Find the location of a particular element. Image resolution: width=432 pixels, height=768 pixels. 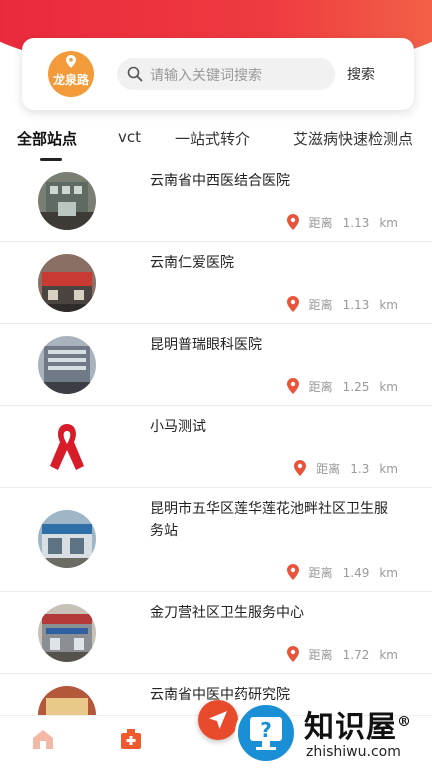

watermark-logo: ? is located at coordinates (266, 733).